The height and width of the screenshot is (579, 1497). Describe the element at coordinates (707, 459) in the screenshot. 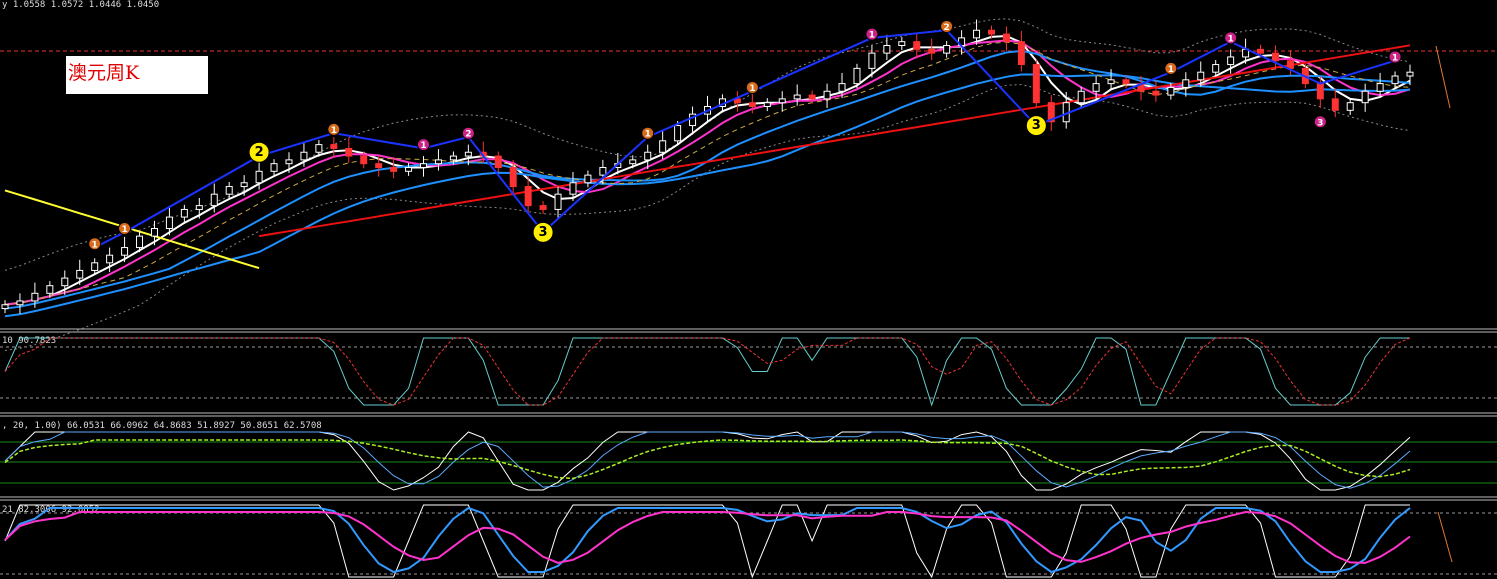

I see `macd-signal-line` at that location.